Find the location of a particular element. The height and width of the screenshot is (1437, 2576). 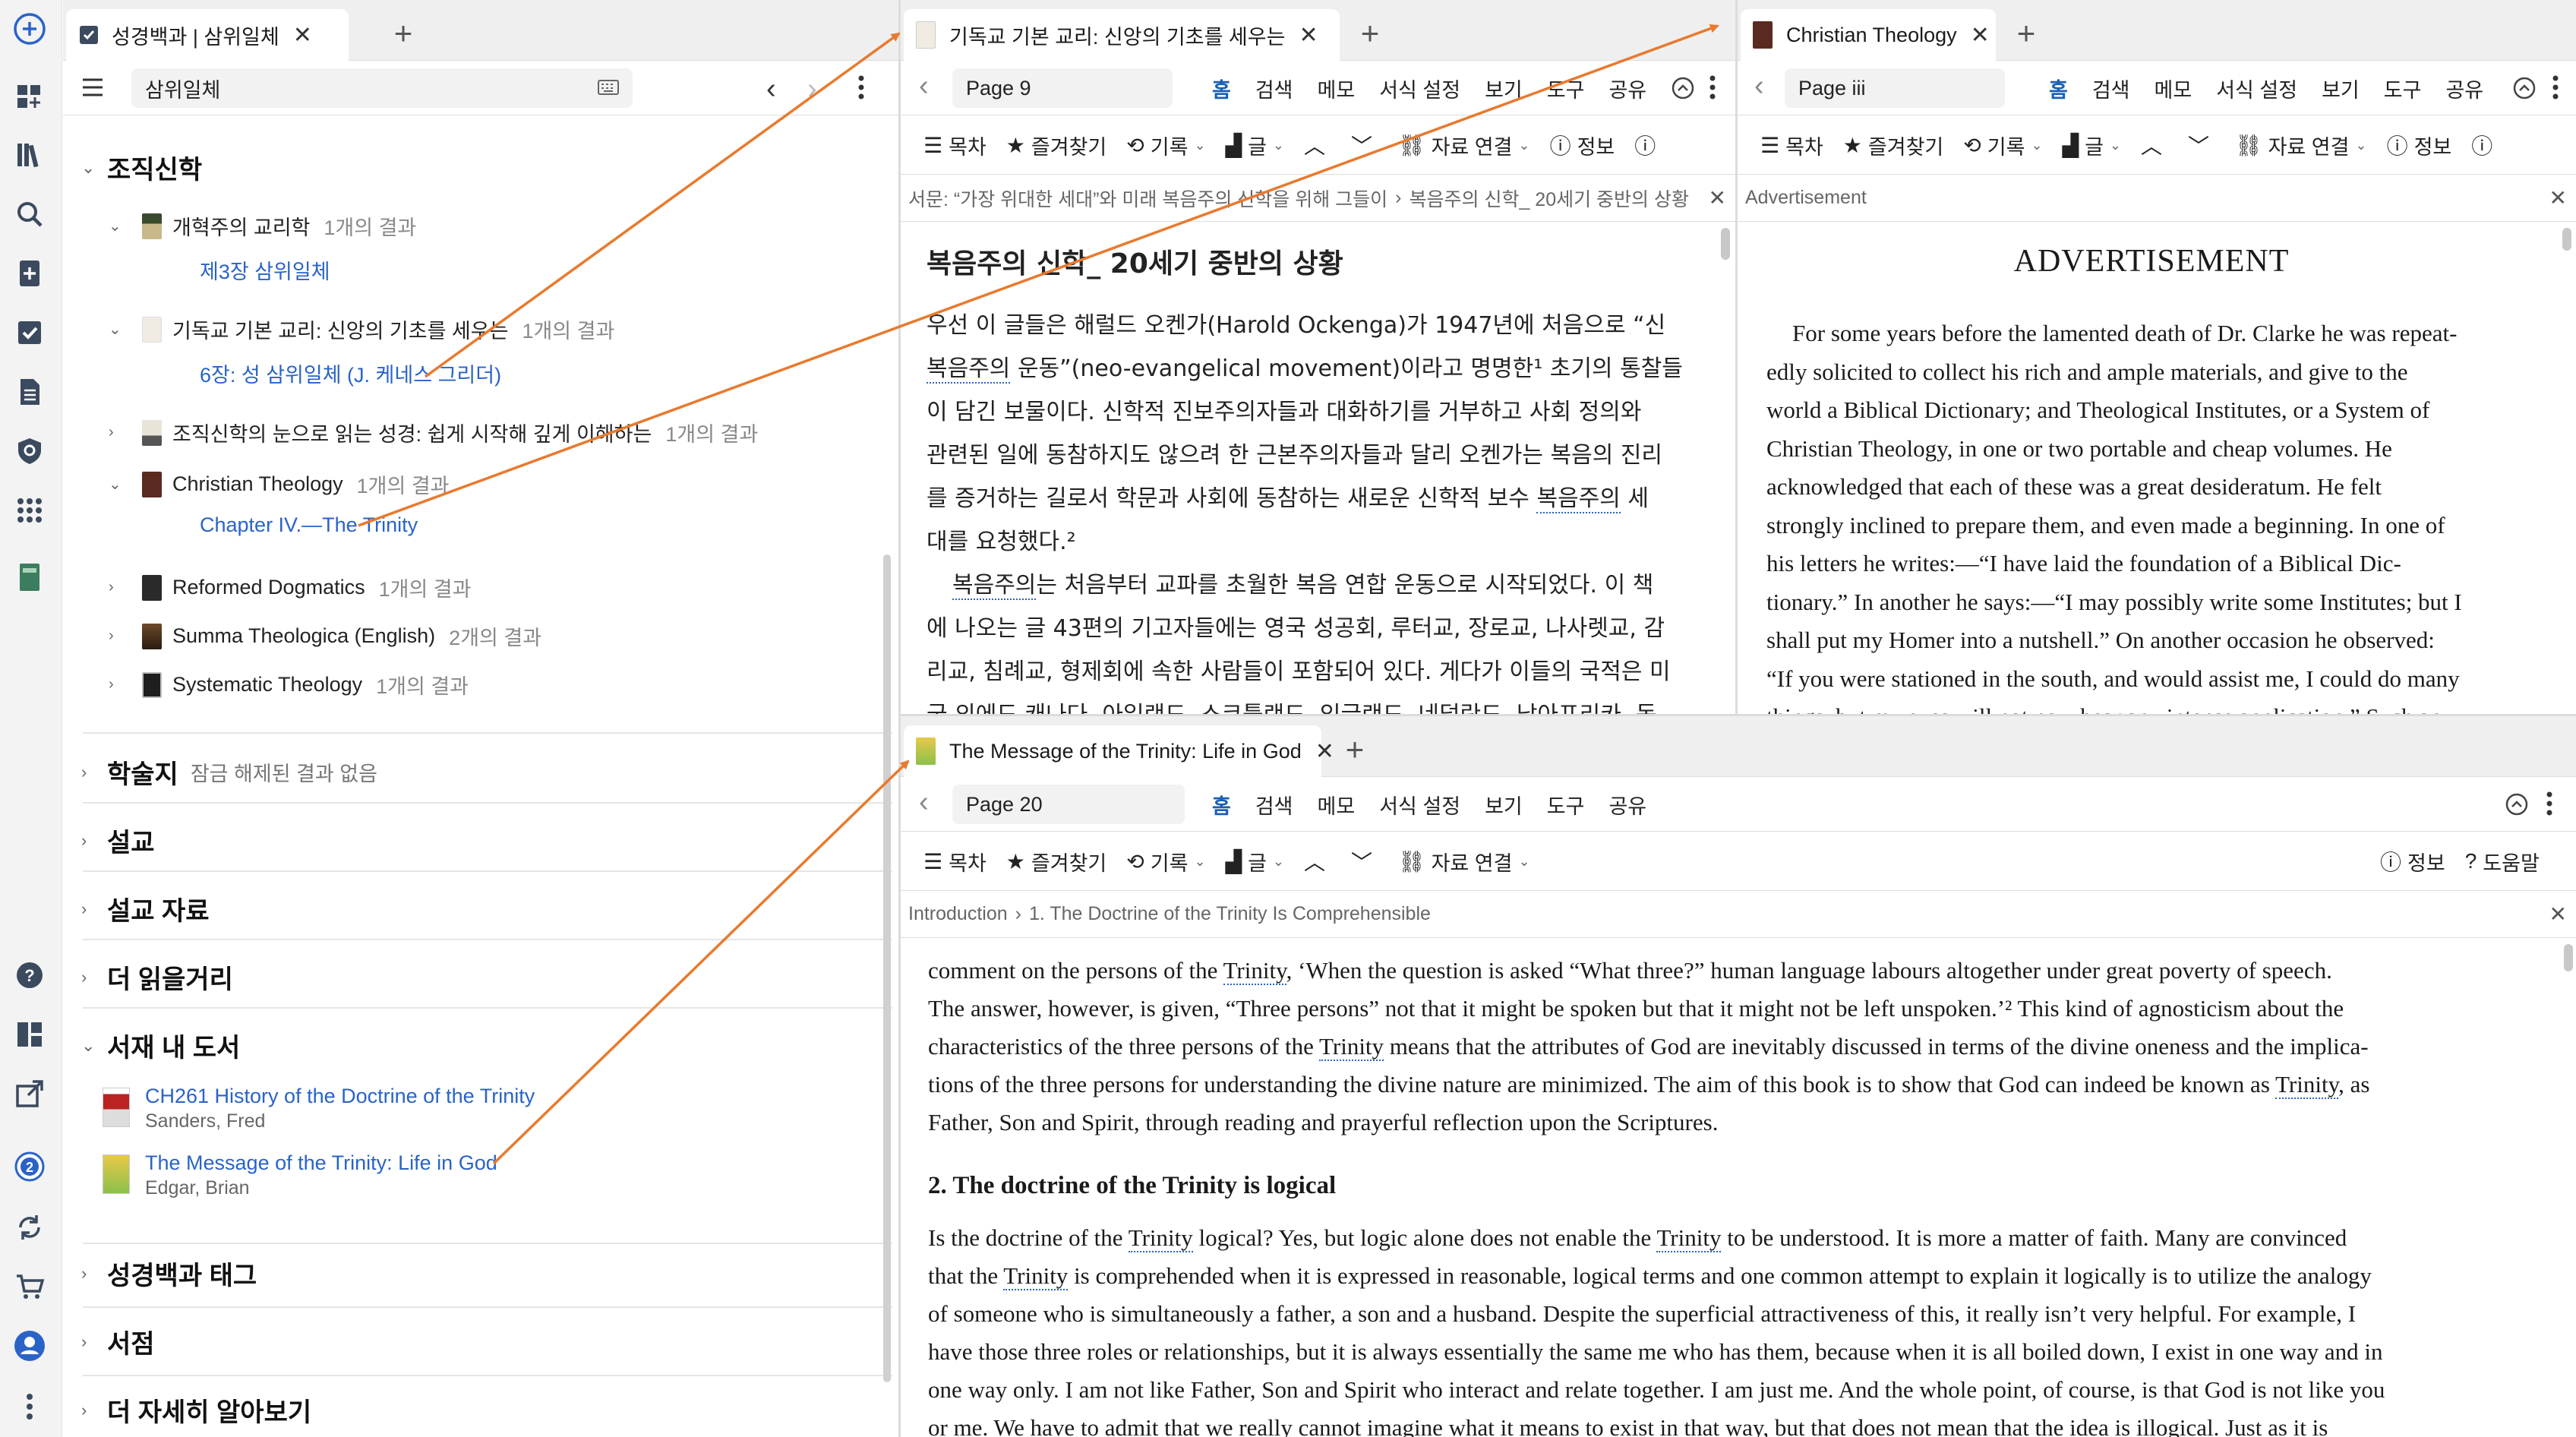

arrow-to-message-trinity is located at coordinates (701, 963).